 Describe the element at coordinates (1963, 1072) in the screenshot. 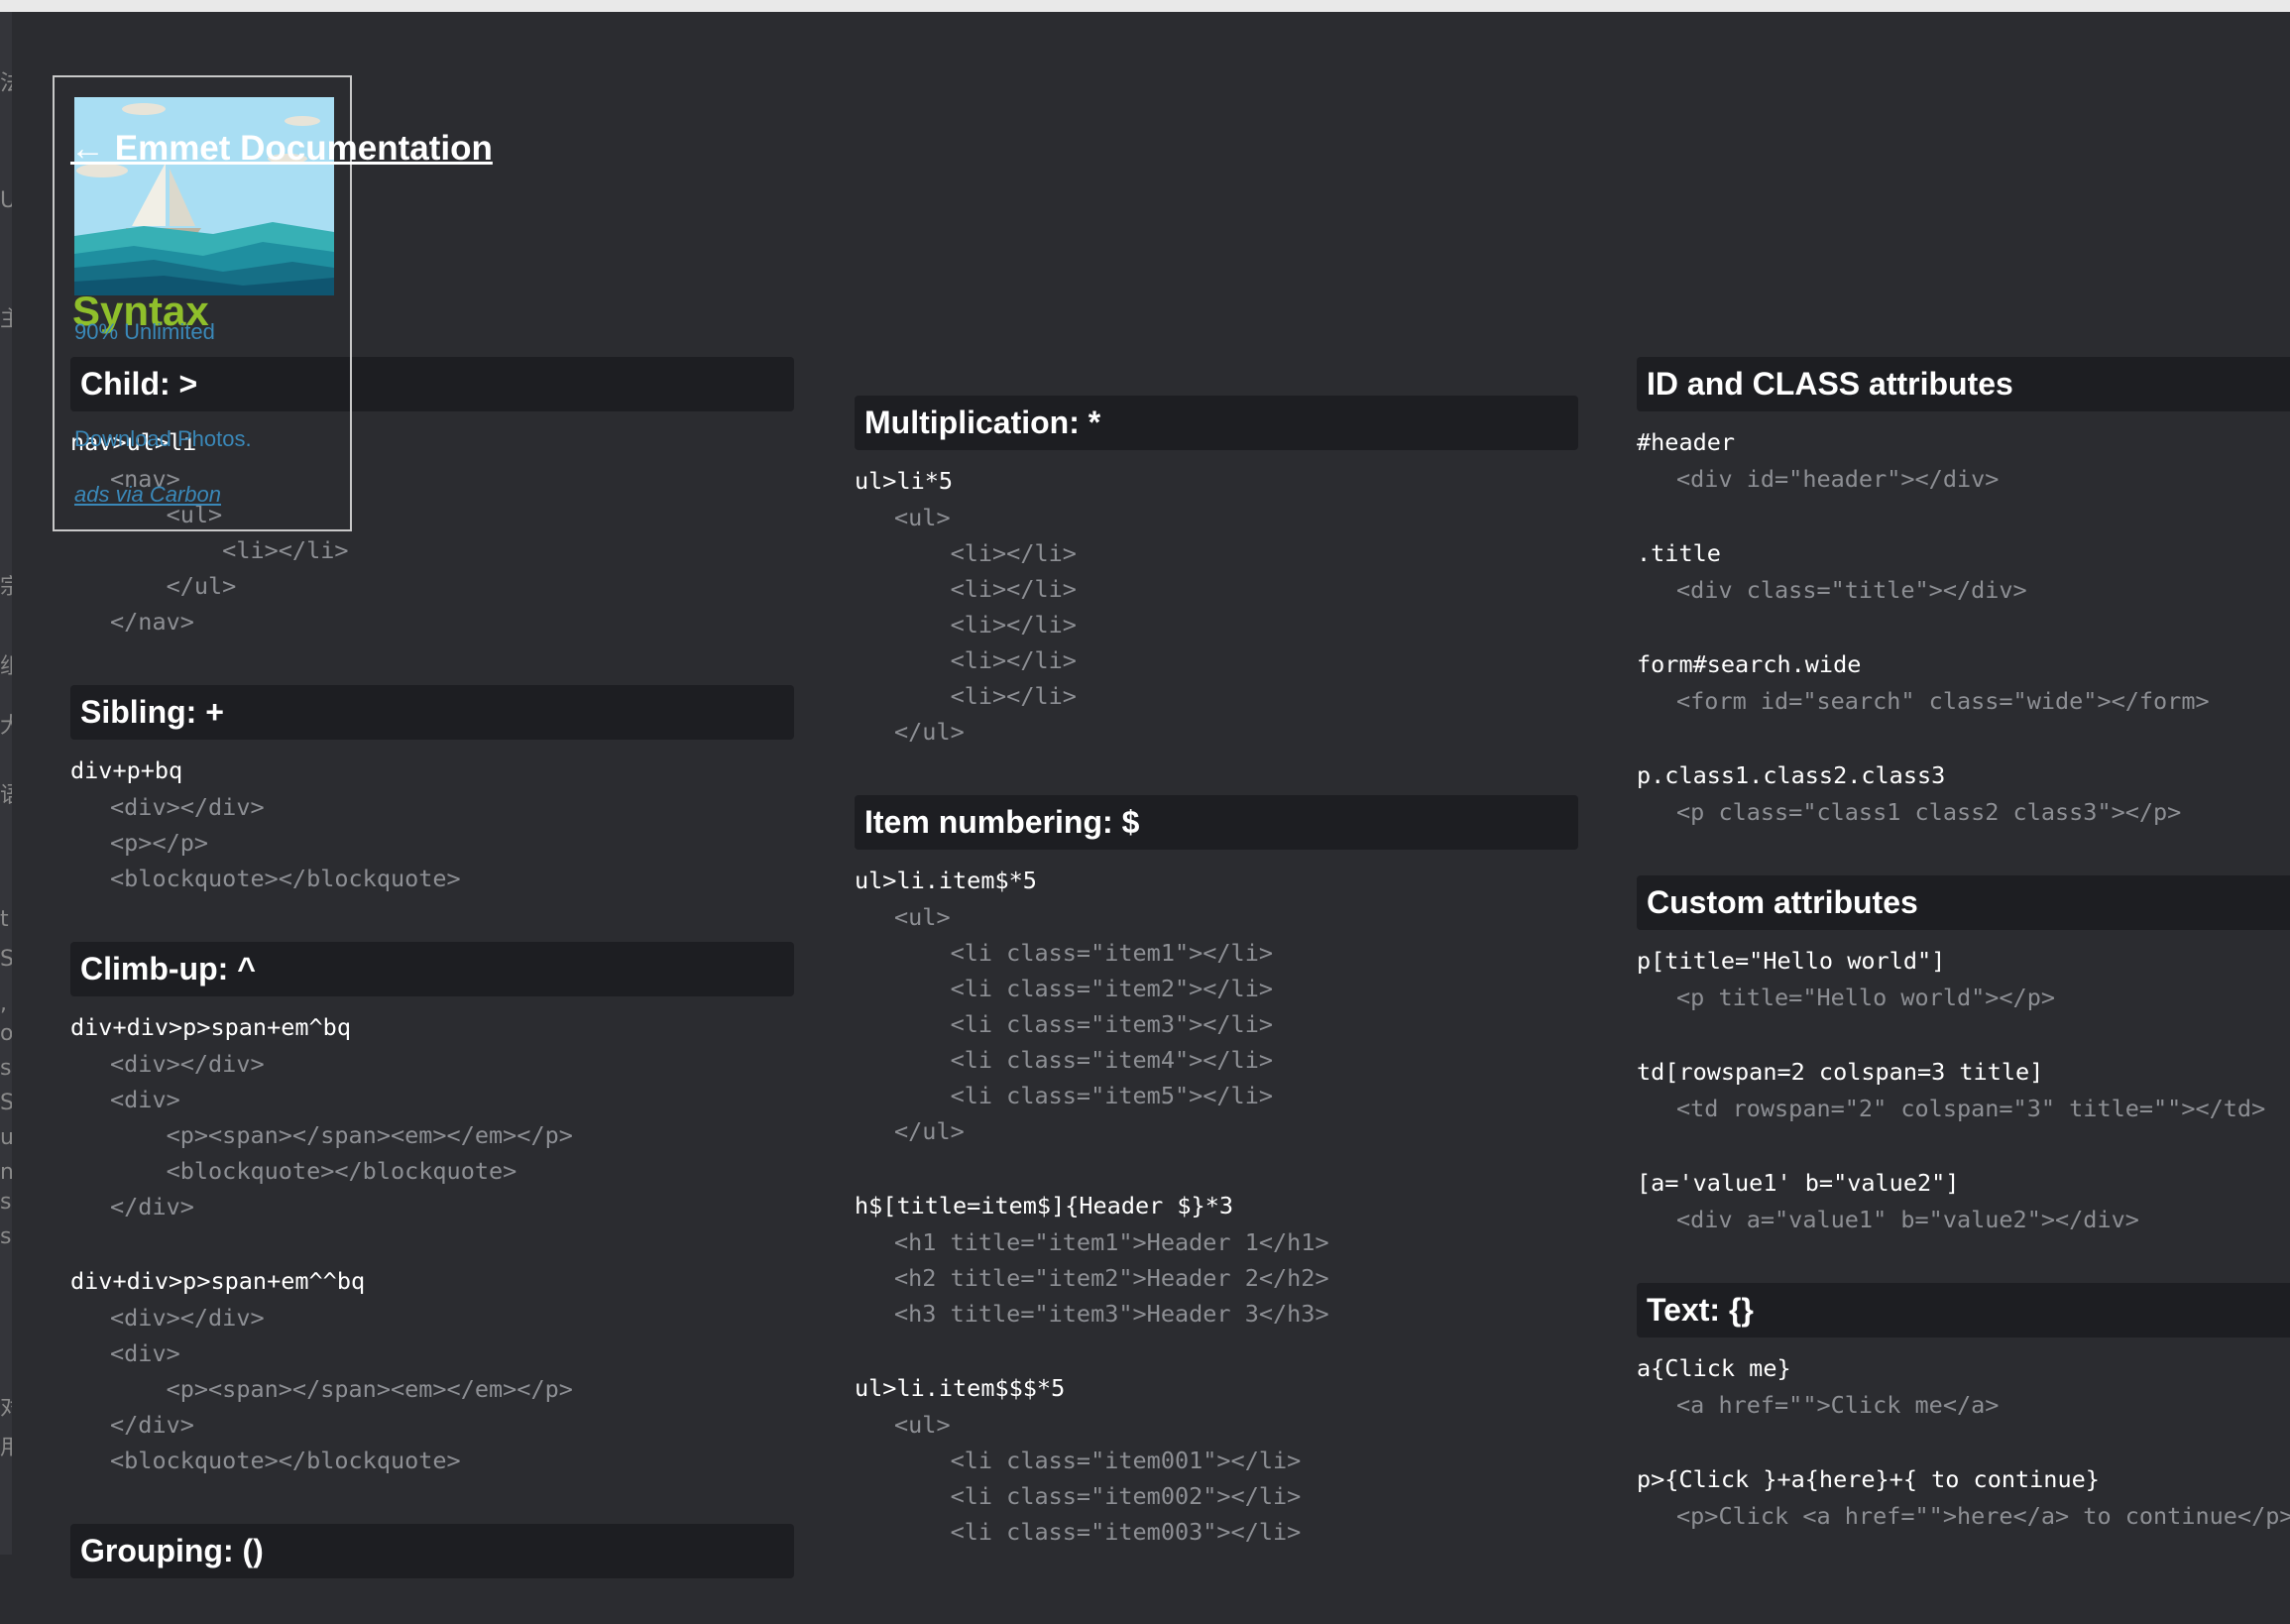

I see `abbreviation: td[rowspan=2 colspan=3 title]` at that location.